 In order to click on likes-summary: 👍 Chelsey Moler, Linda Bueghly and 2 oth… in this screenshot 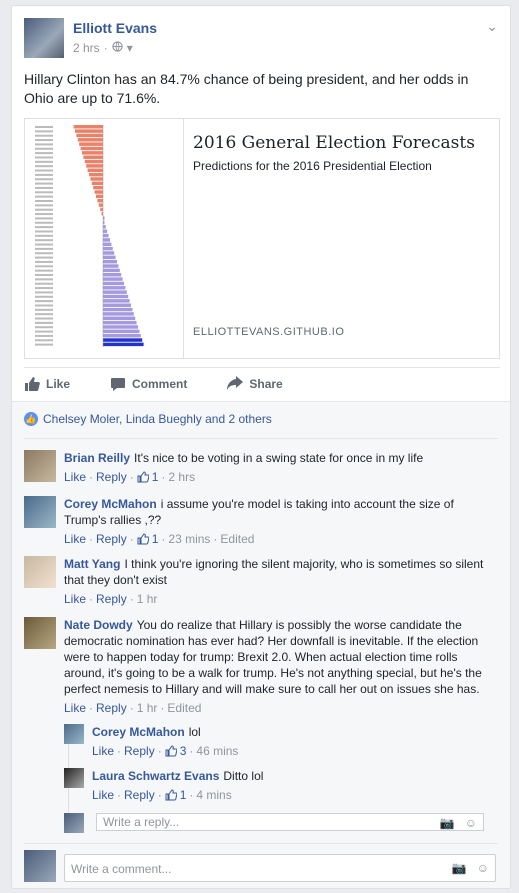, I will do `click(148, 419)`.